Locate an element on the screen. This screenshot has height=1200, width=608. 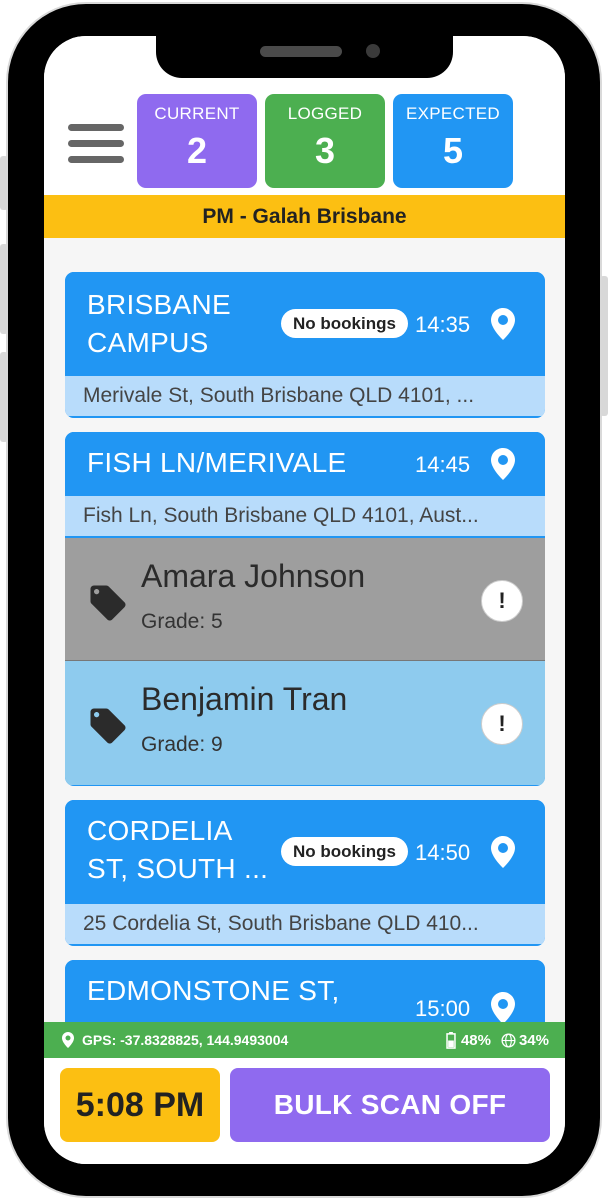
passenger-row: Amara Johnson Grade: 5 ! is located at coordinates (305, 599).